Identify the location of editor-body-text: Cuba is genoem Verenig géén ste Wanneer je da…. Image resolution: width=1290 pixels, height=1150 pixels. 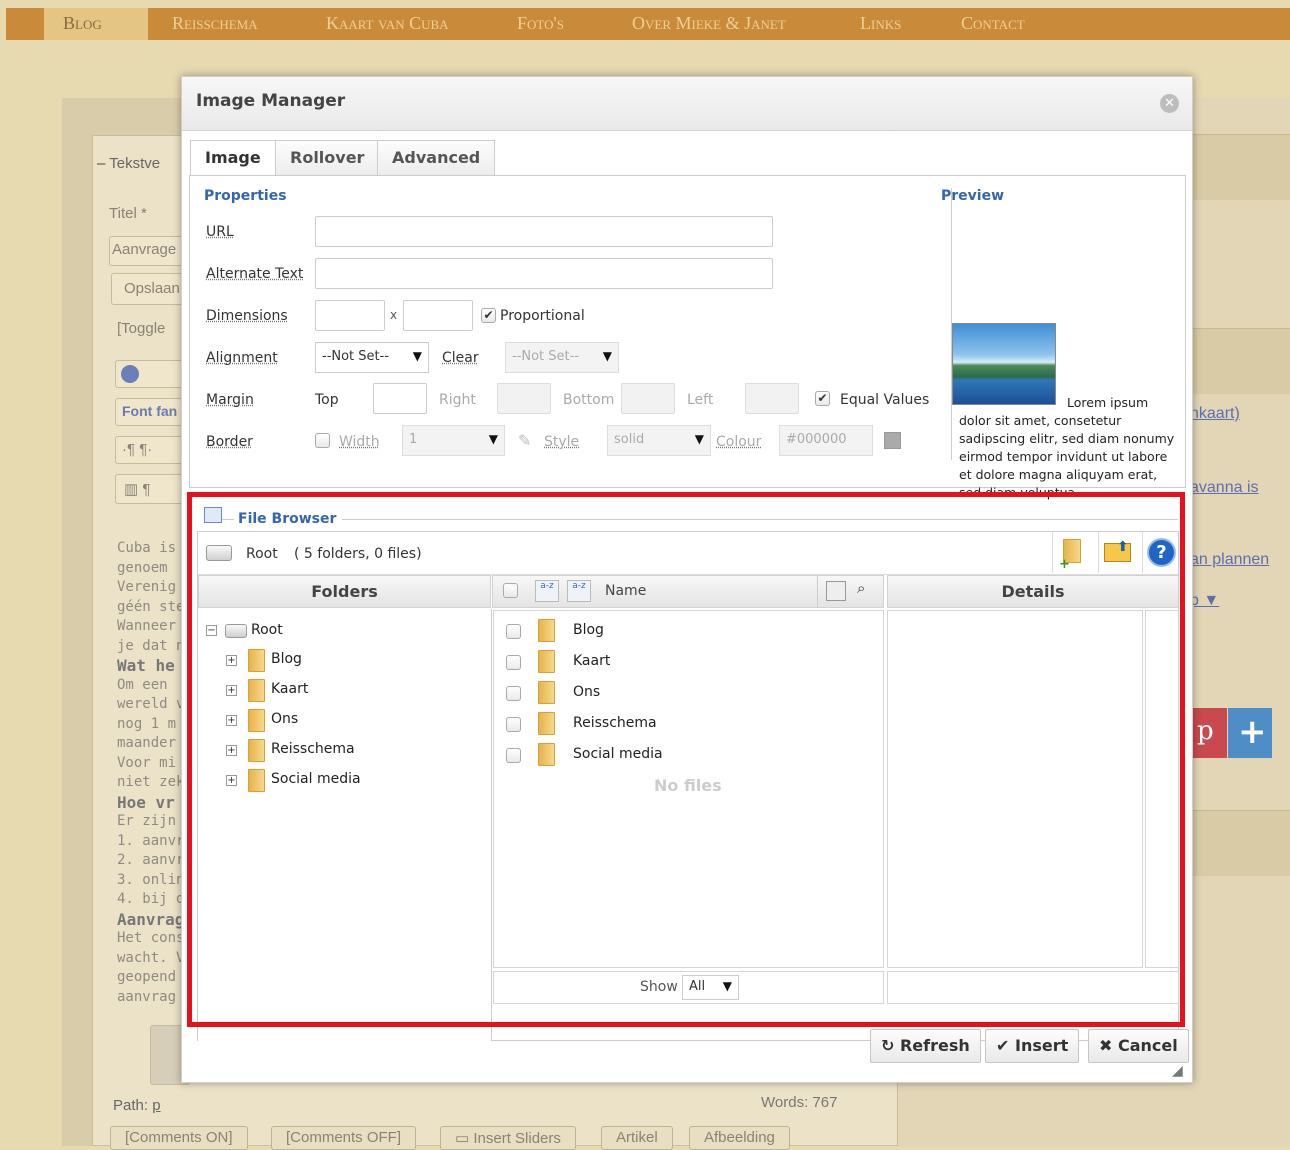
(152, 773).